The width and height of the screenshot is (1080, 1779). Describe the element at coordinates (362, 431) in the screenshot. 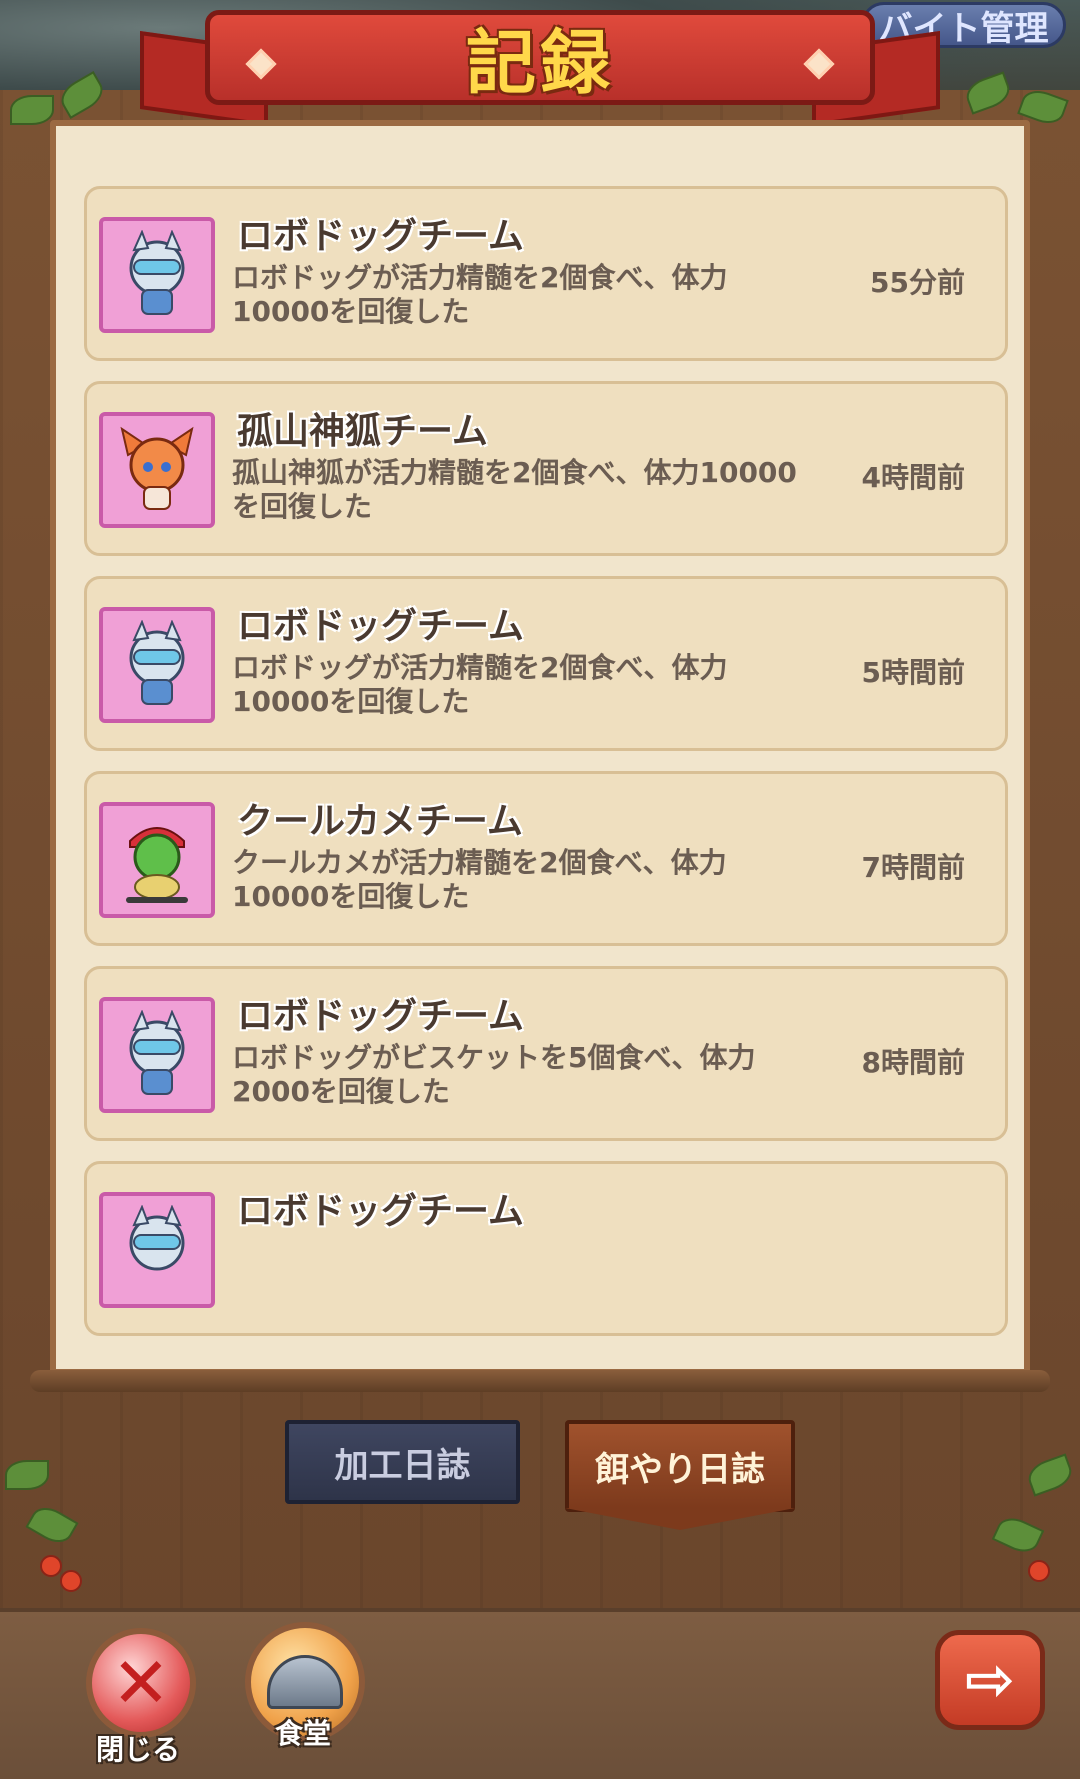

I see `team-name: 孤山神狐チーム` at that location.